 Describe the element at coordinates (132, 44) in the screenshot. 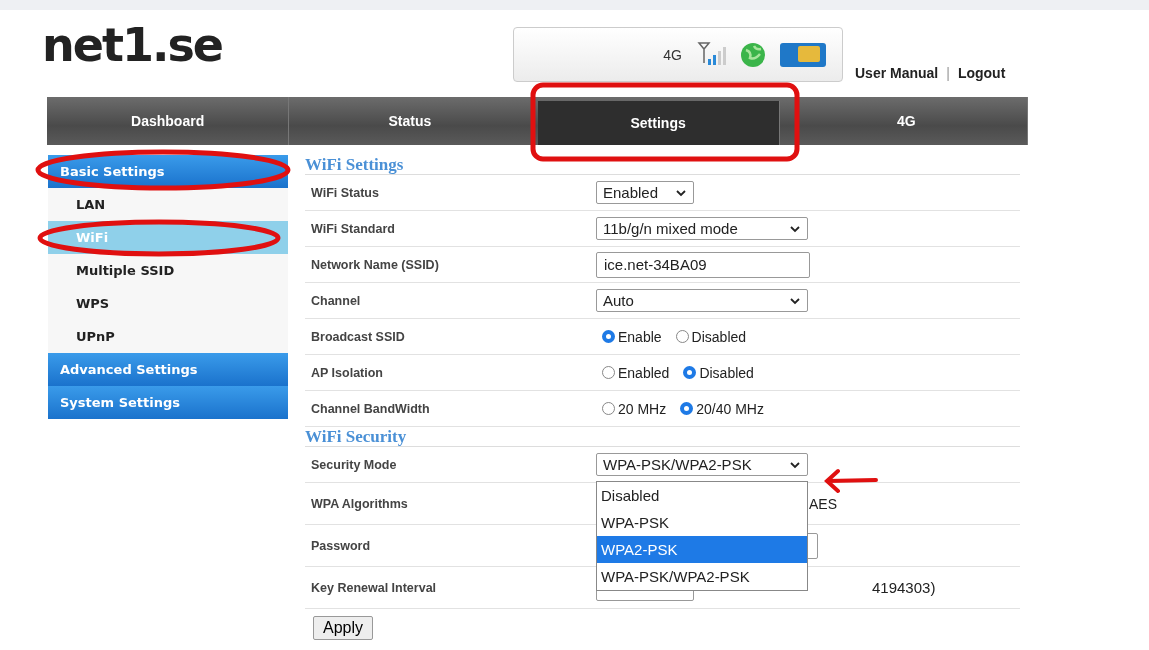

I see `logo: net1.se` at that location.